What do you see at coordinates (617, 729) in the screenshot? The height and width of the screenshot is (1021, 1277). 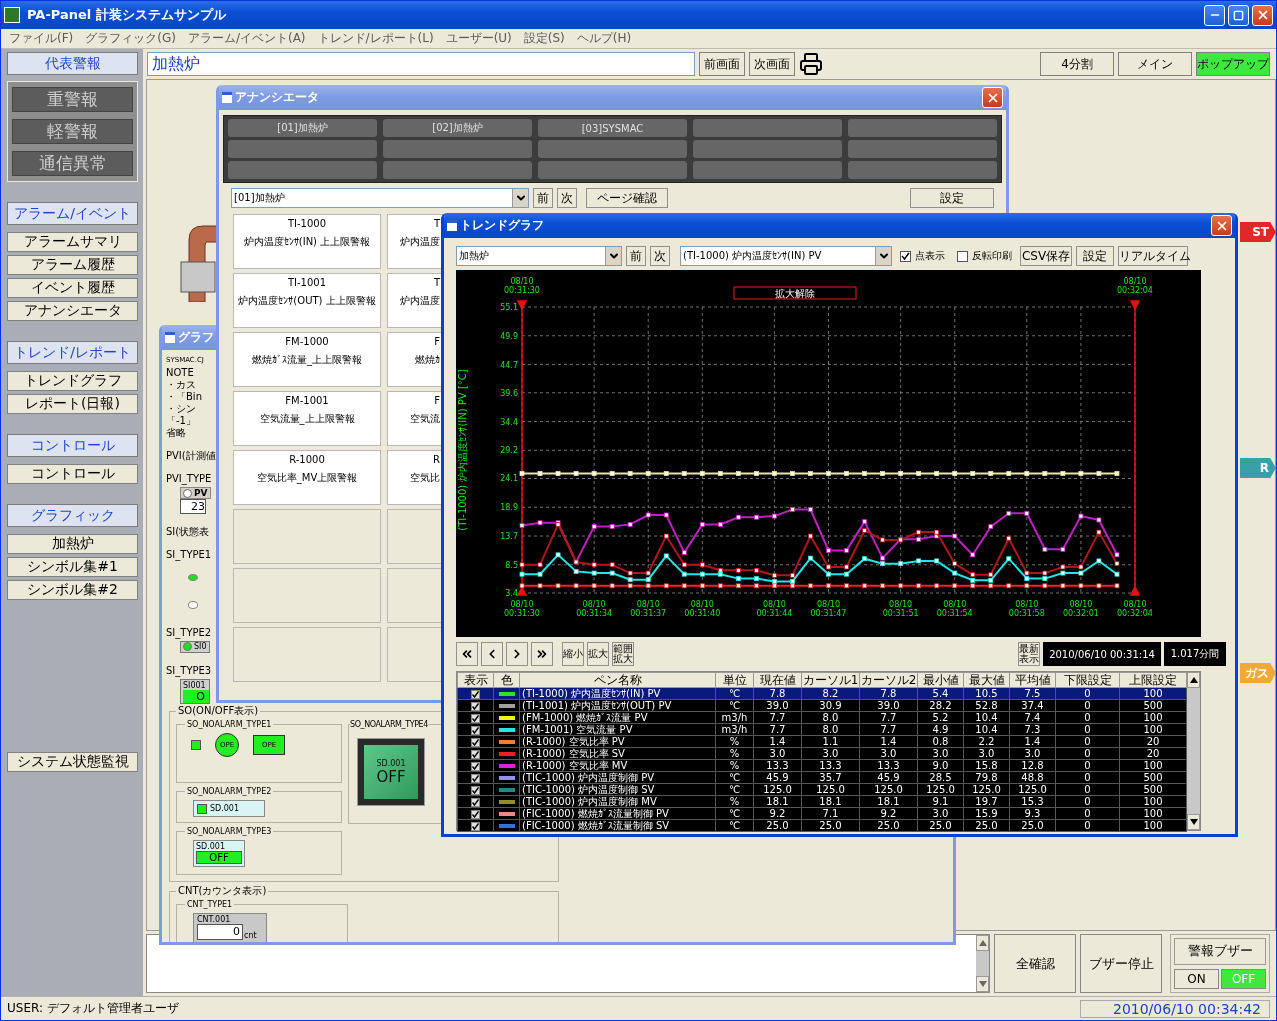 I see `table-cell: (FM-1001) 空気流量 PV` at bounding box center [617, 729].